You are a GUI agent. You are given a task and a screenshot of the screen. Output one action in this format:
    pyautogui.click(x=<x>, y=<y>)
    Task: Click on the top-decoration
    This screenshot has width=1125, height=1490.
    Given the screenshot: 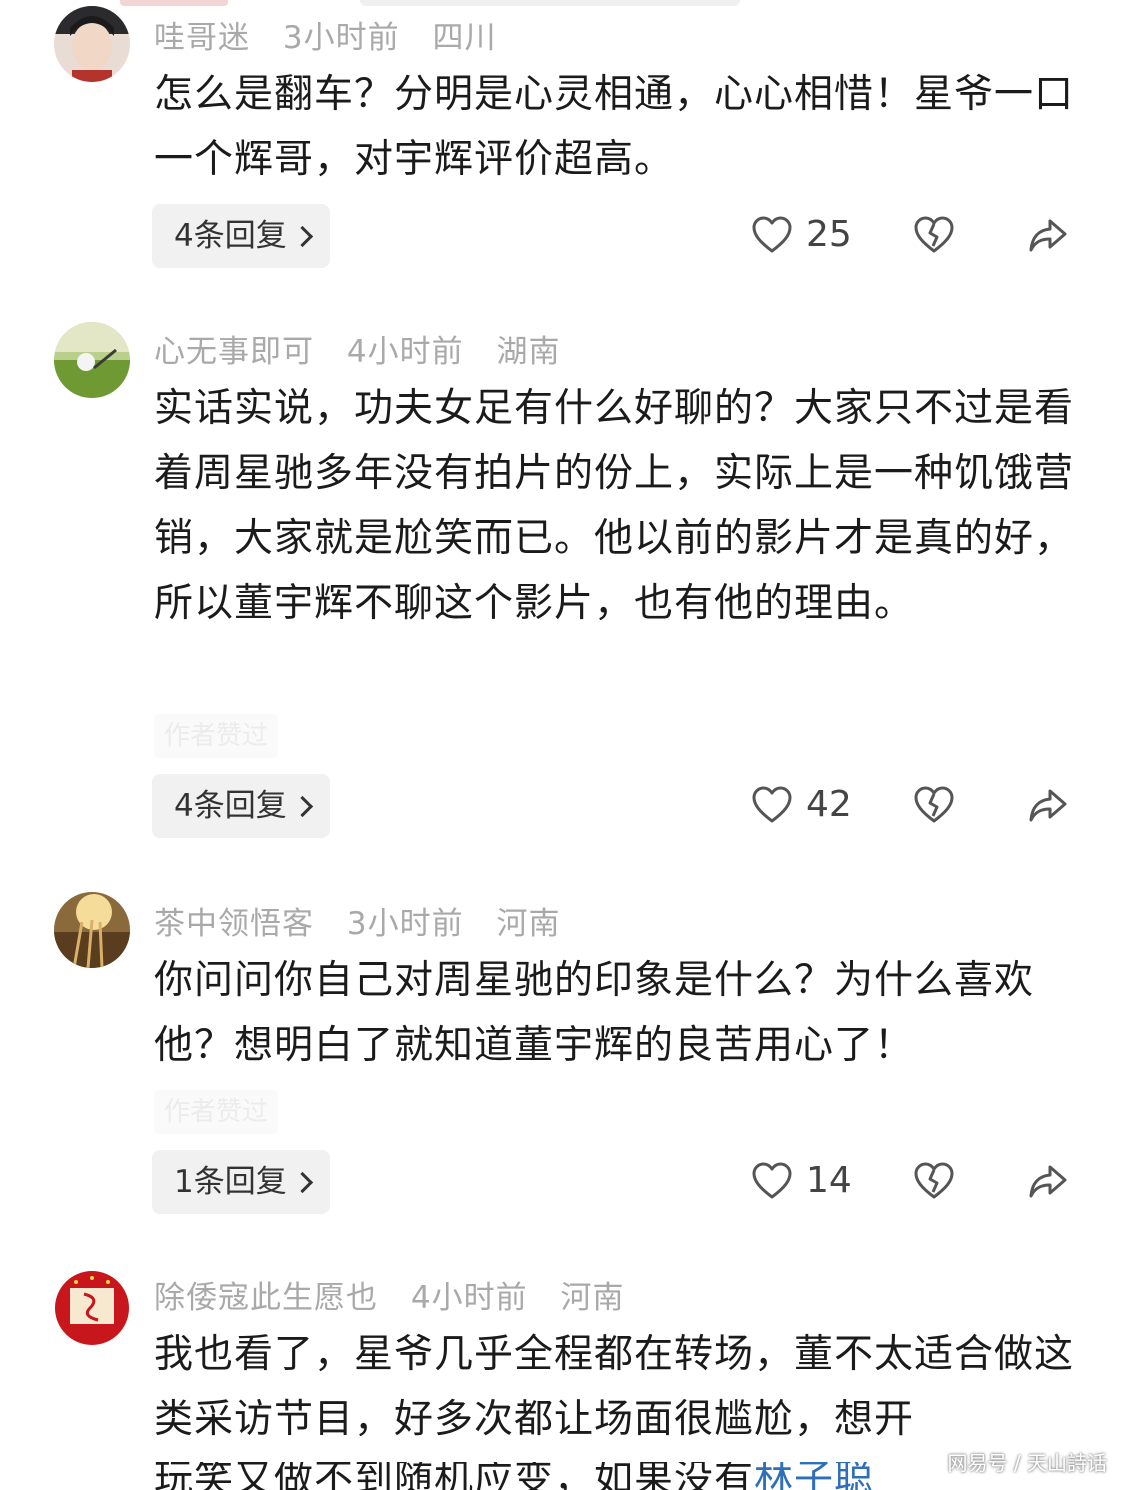 What is the action you would take?
    pyautogui.click(x=174, y=3)
    